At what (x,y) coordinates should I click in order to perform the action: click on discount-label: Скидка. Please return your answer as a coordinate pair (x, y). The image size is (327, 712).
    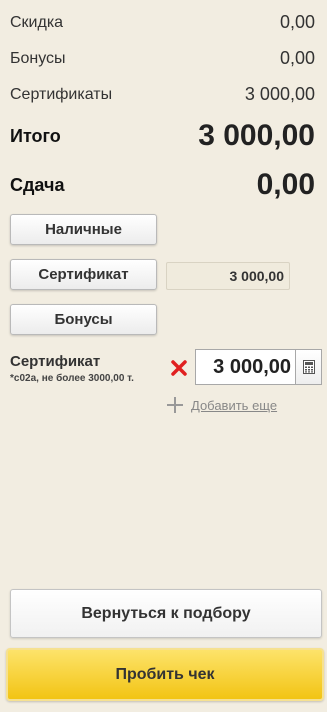
    Looking at the image, I should click on (37, 22).